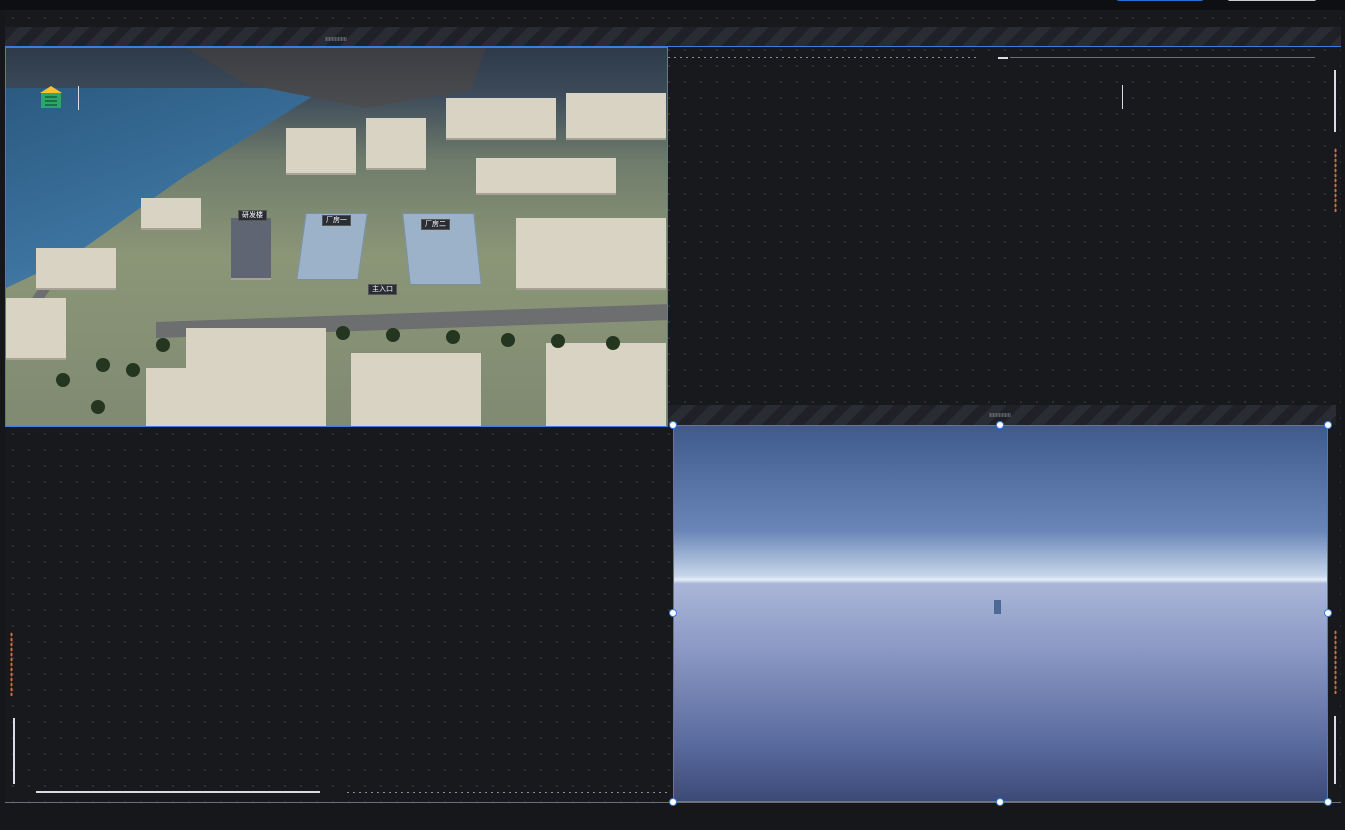  Describe the element at coordinates (997, 607) in the screenshot. I see `scene-building` at that location.